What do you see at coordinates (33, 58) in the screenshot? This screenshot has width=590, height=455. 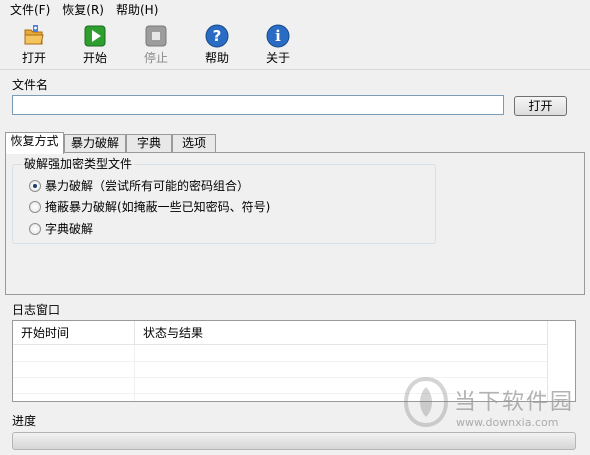 I see `open-button-label: 打开` at bounding box center [33, 58].